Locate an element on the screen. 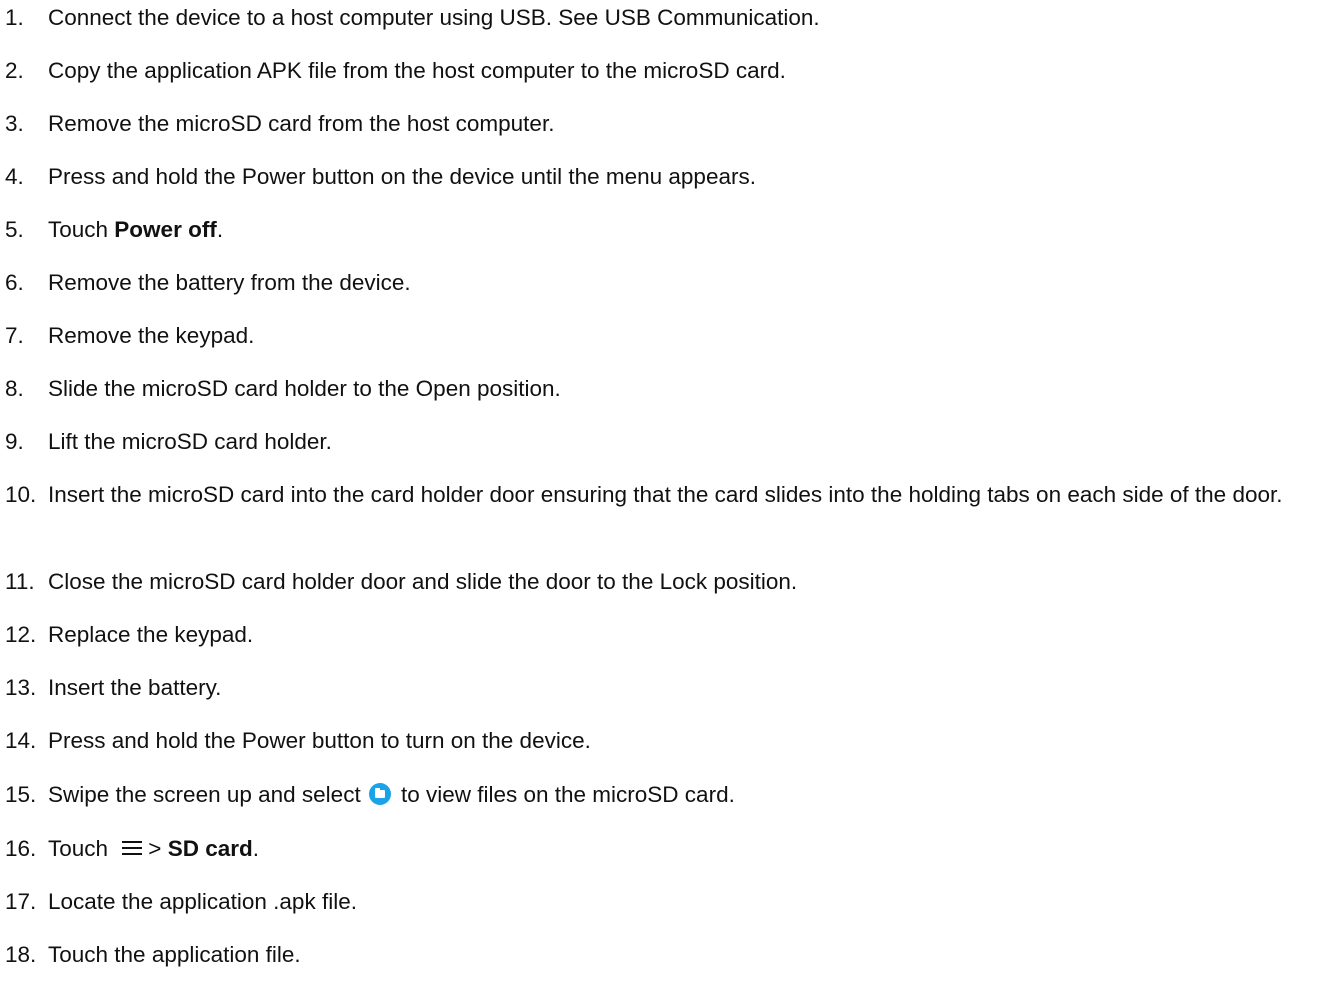 Image resolution: width=1318 pixels, height=982 pixels. step-number: 13. is located at coordinates (21, 687).